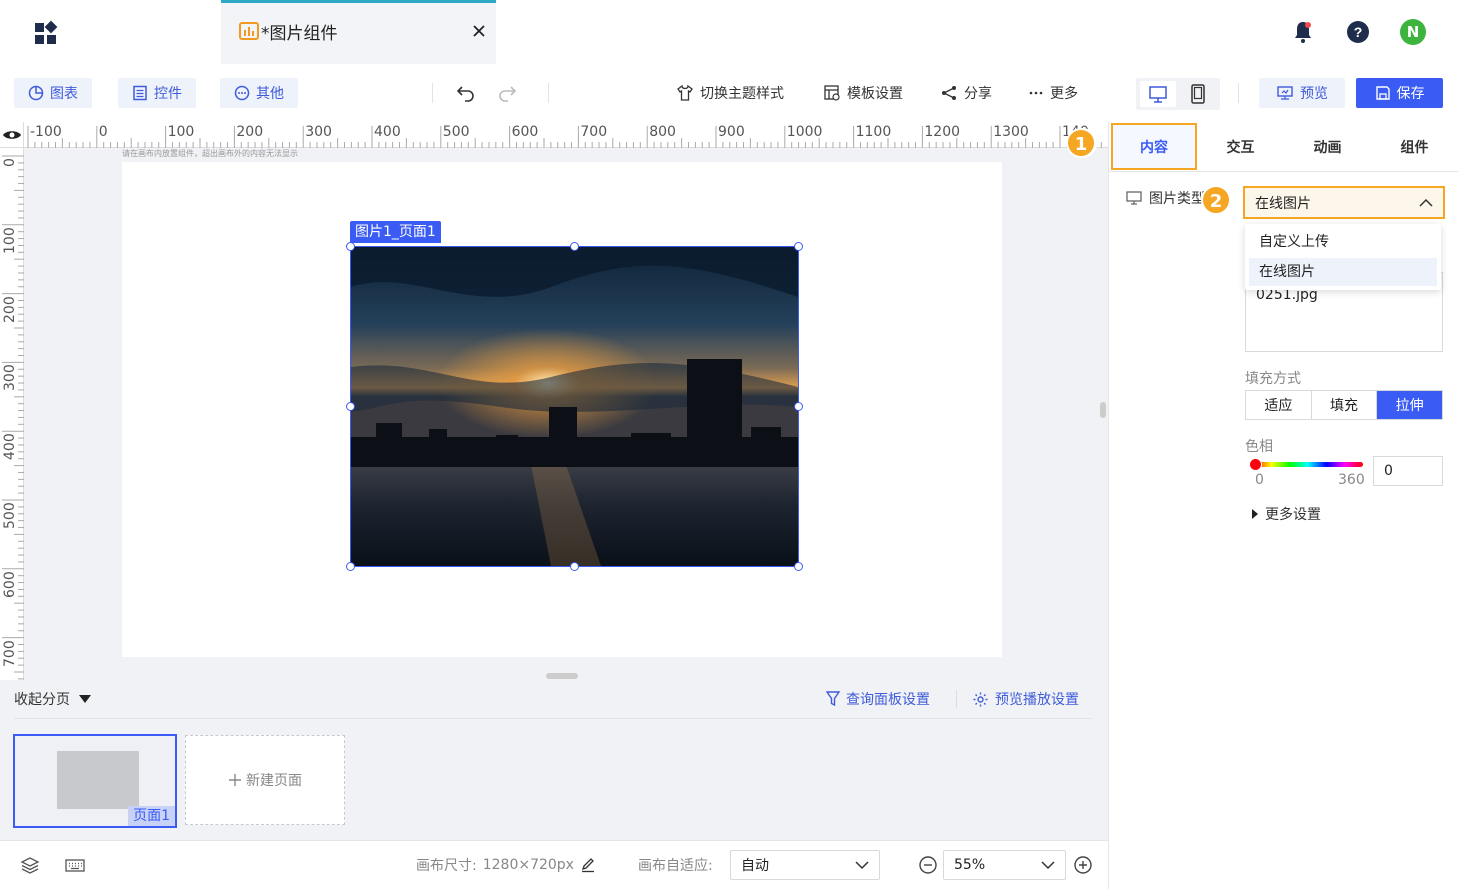 This screenshot has width=1458, height=889. I want to click on close-icon, so click(479, 31).